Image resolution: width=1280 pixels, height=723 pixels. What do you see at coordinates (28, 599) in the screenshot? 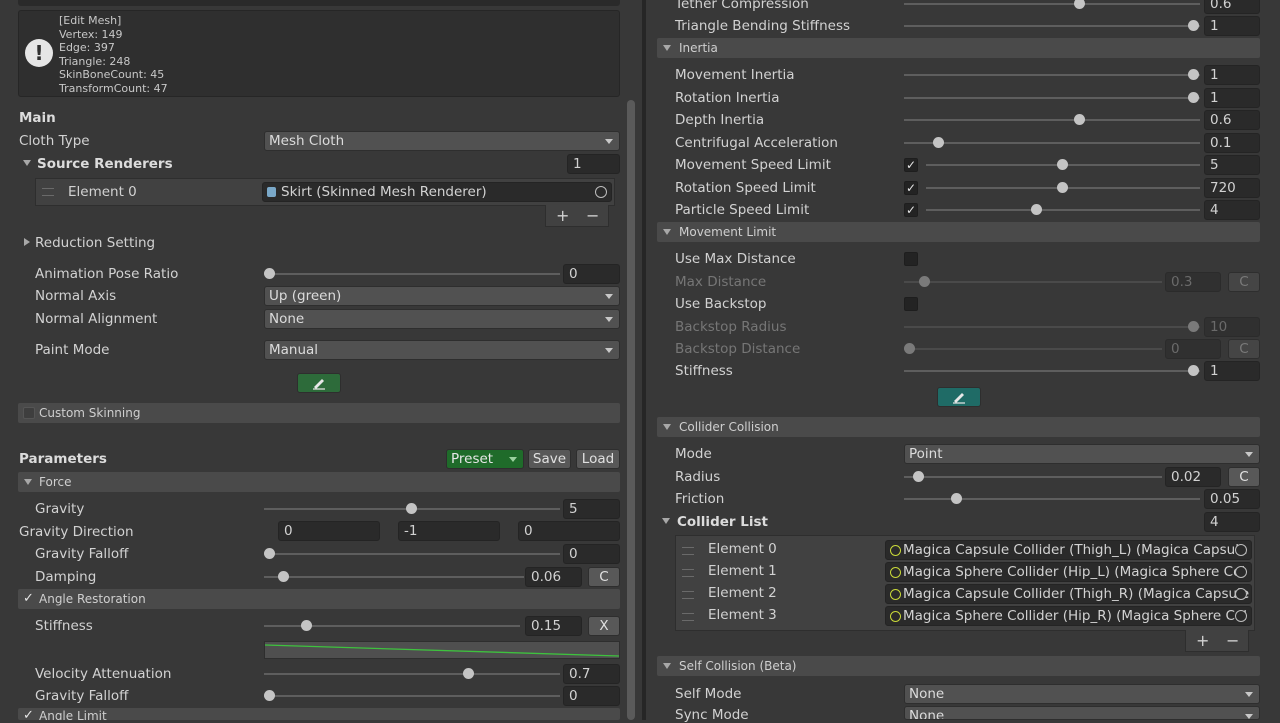
I see `angle-restoration-check-icon: ✓` at bounding box center [28, 599].